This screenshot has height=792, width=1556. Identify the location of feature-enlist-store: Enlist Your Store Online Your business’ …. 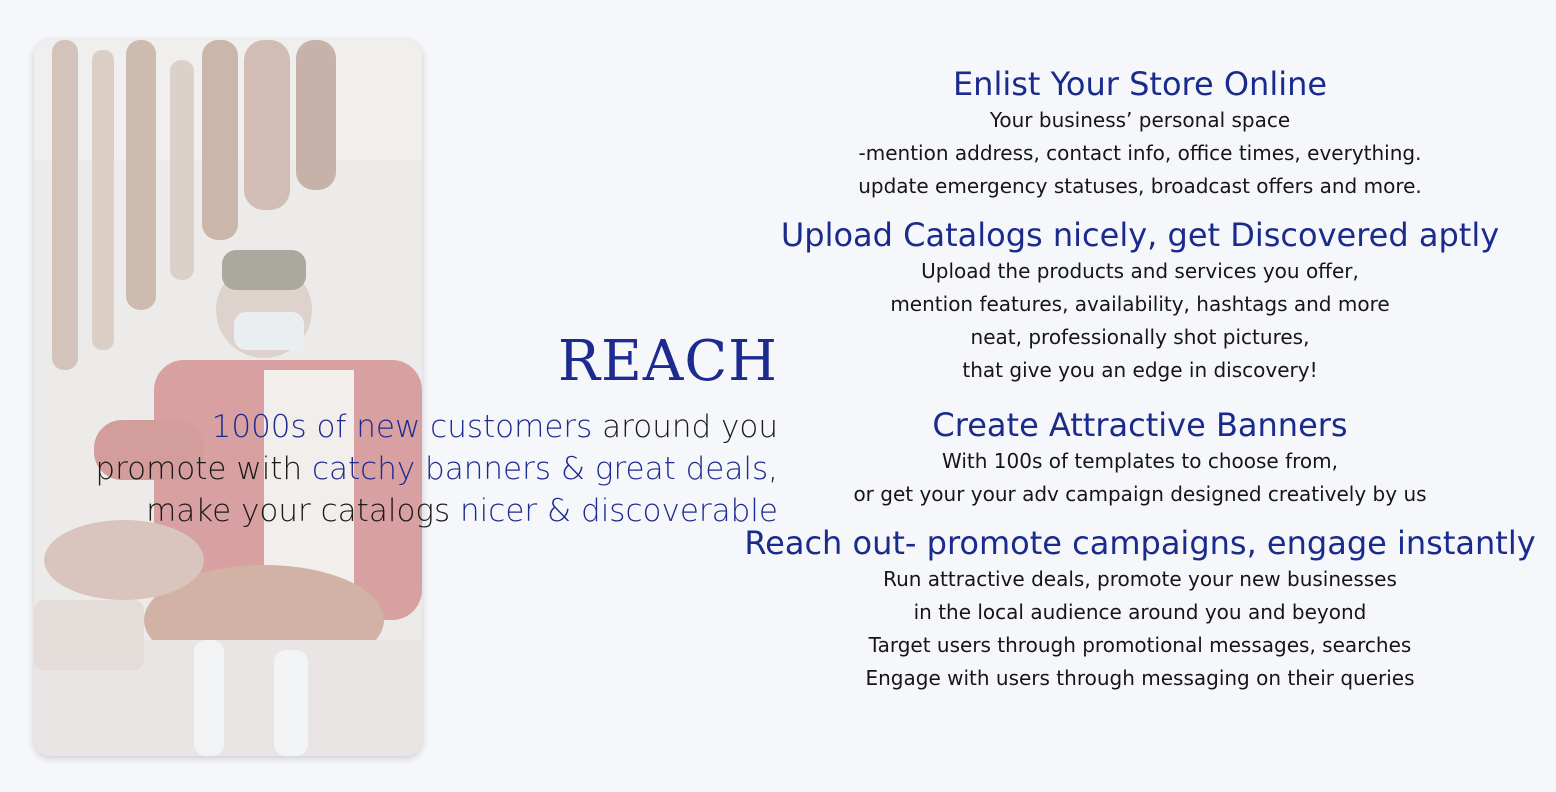
(1140, 133).